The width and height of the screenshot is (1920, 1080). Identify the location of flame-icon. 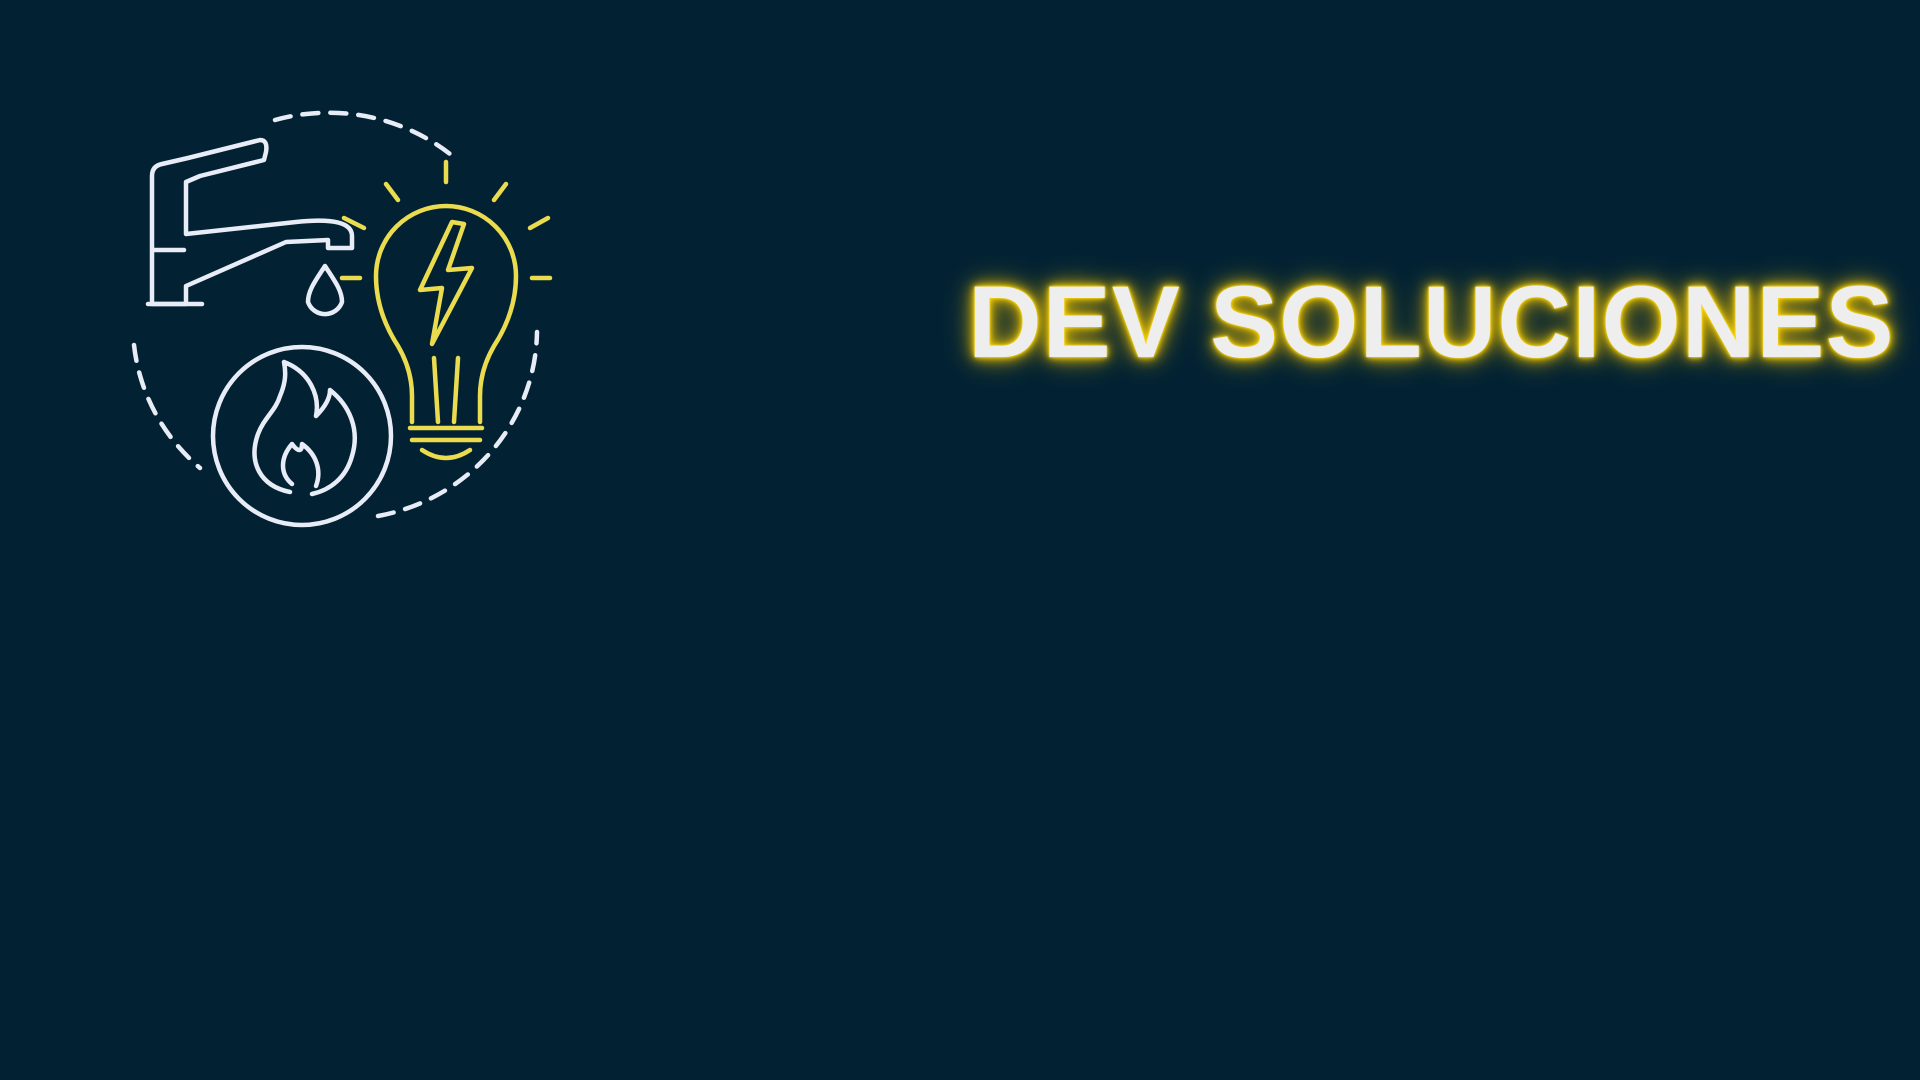
(302, 436).